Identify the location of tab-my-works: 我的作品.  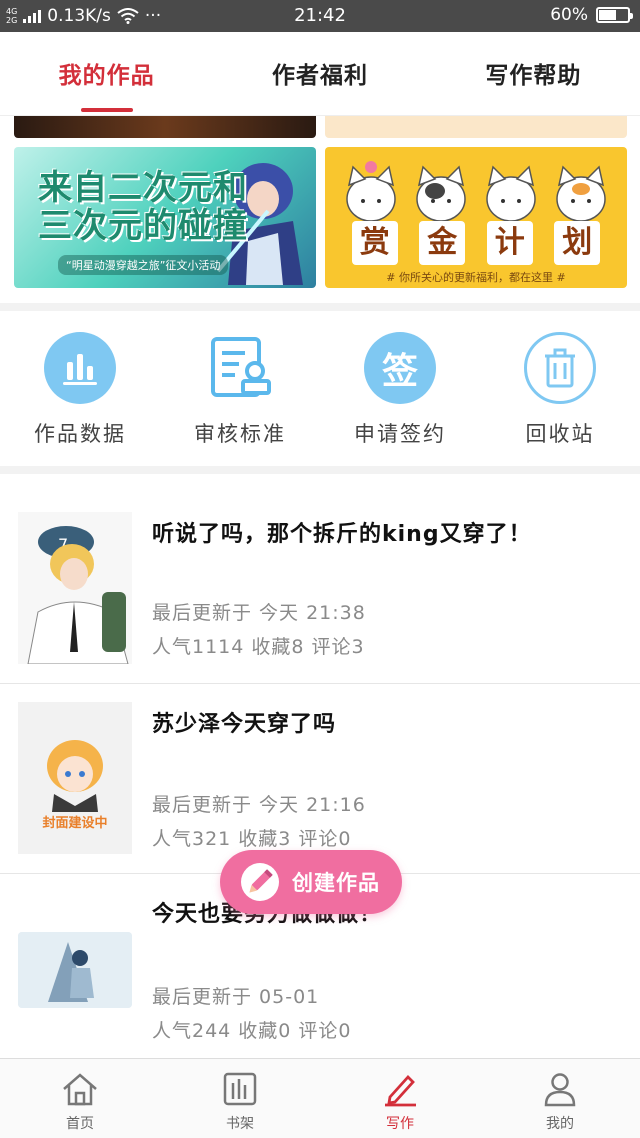
(106, 73).